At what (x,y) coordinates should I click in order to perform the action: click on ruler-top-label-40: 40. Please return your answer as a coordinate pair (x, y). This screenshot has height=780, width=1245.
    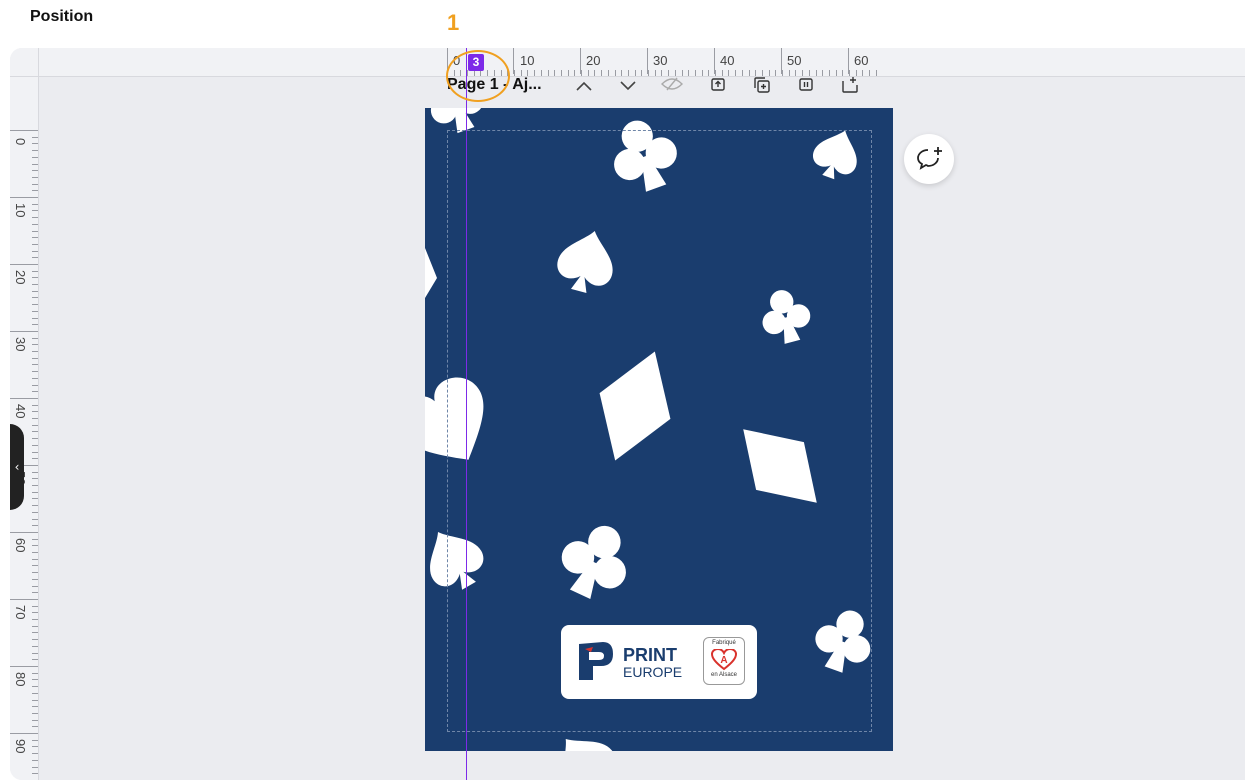
    Looking at the image, I should click on (727, 60).